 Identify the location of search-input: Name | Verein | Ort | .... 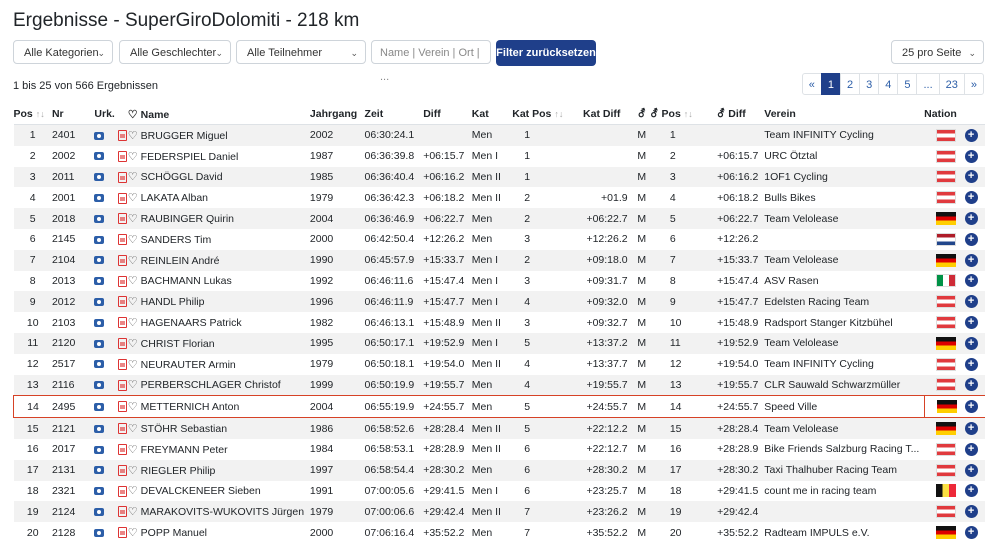
(431, 61).